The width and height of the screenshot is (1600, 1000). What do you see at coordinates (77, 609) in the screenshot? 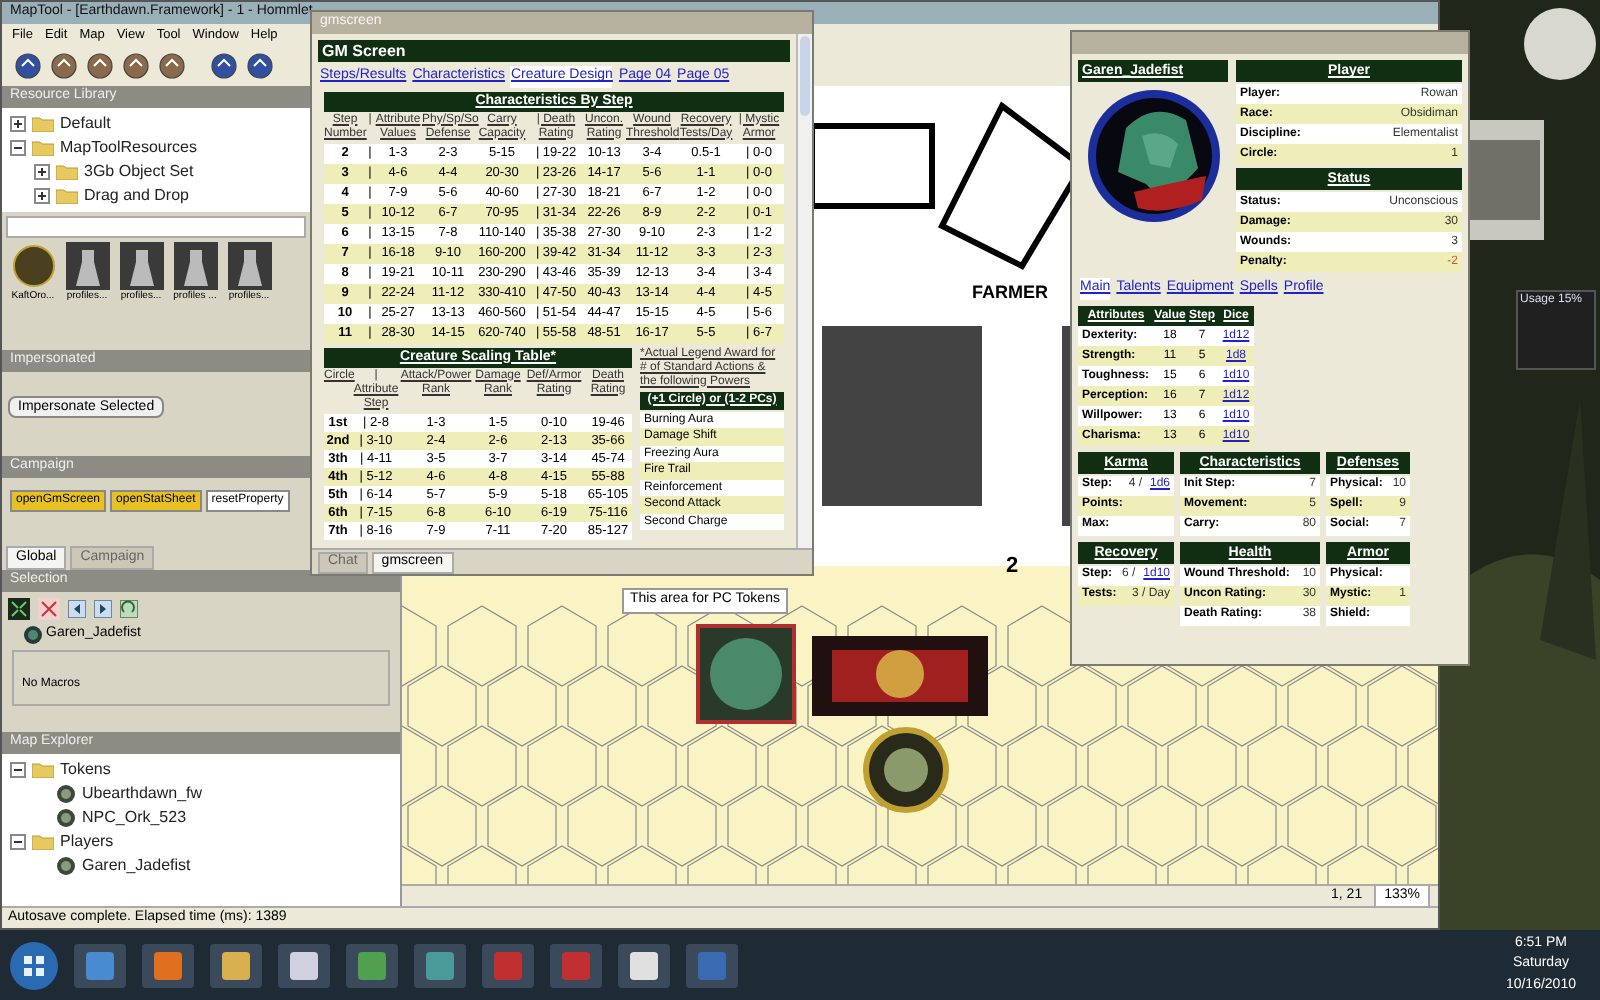
I see `previous-icon` at bounding box center [77, 609].